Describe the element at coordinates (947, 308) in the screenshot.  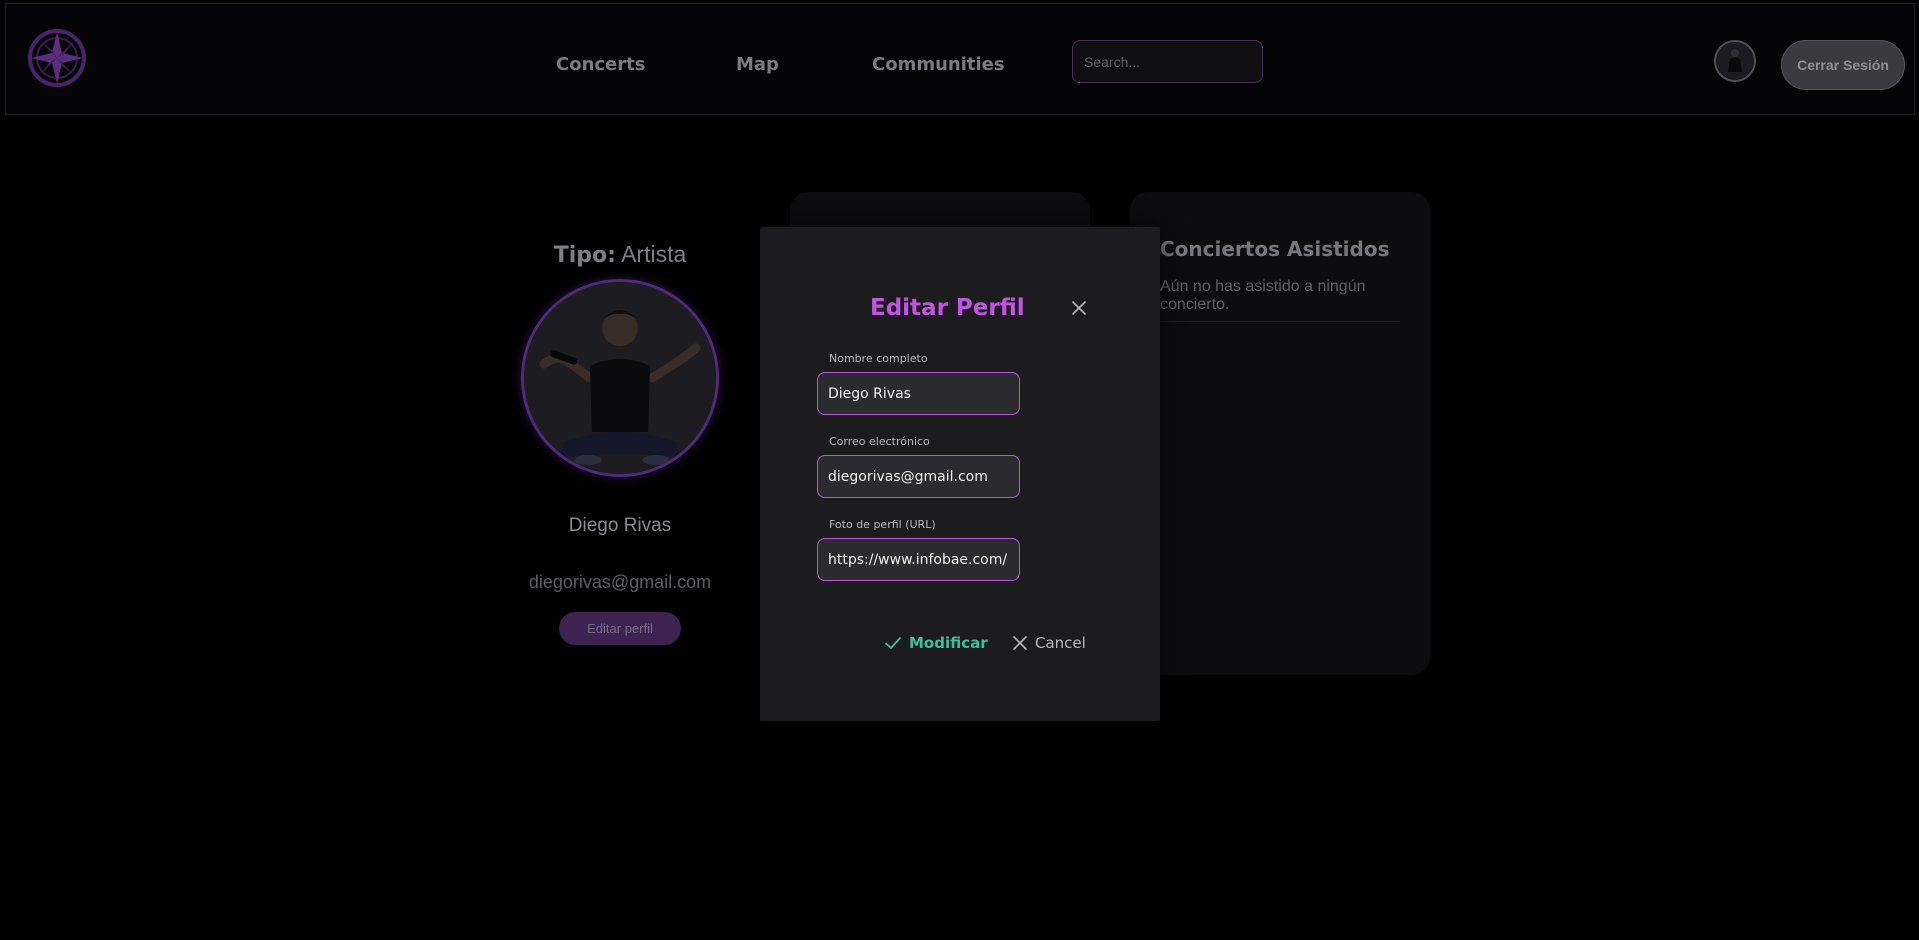
I see `modal-title: Editar Perfil` at that location.